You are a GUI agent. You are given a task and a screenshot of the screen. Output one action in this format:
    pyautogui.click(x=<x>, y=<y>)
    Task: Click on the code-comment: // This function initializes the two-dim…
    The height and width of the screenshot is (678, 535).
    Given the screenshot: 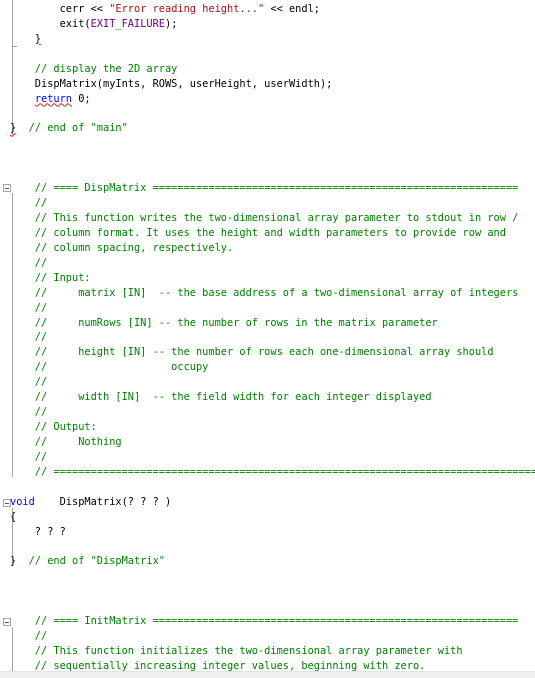 What is the action you would take?
    pyautogui.click(x=236, y=650)
    